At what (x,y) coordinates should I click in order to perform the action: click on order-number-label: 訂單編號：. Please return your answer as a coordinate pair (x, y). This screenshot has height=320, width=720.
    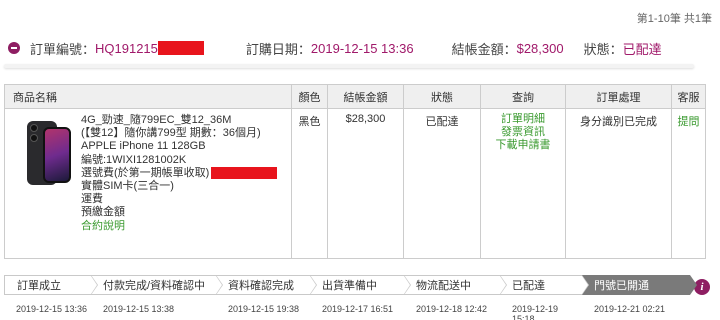
    Looking at the image, I should click on (63, 49).